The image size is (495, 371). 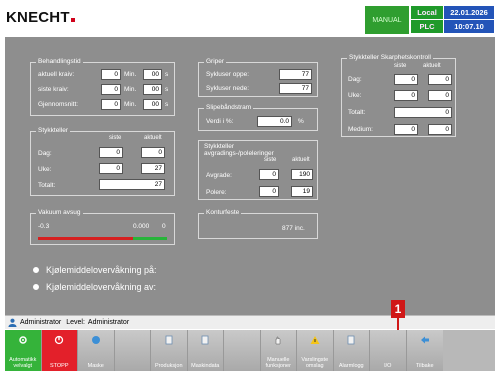 I want to click on vakuum-max-label: 0, so click(x=164, y=226).